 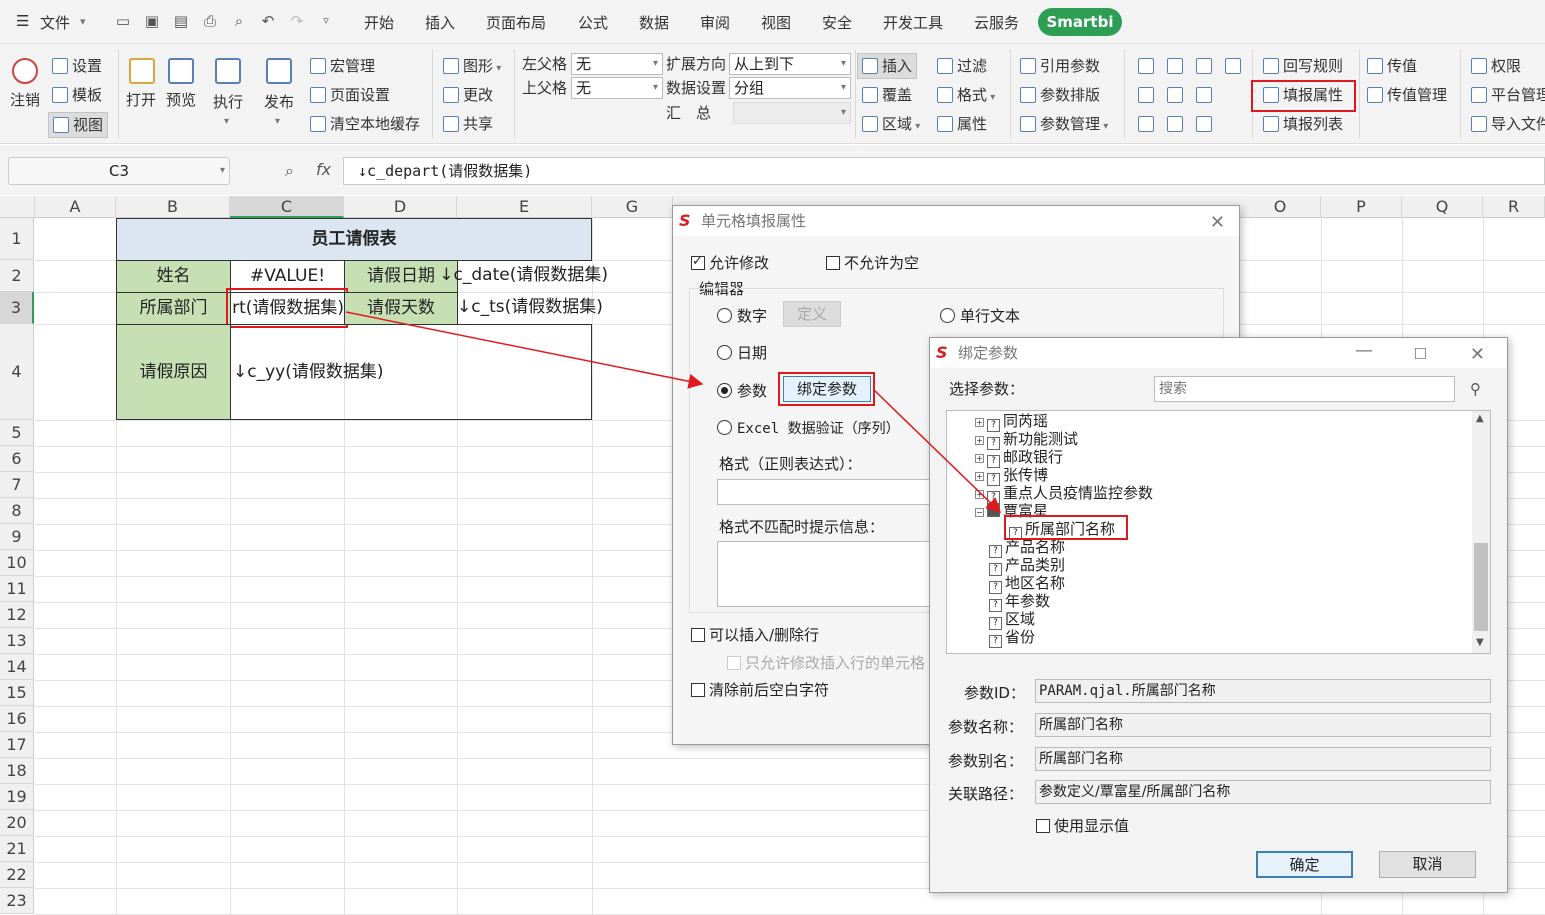 I want to click on arrow-bind-to-tree, so click(x=937, y=451).